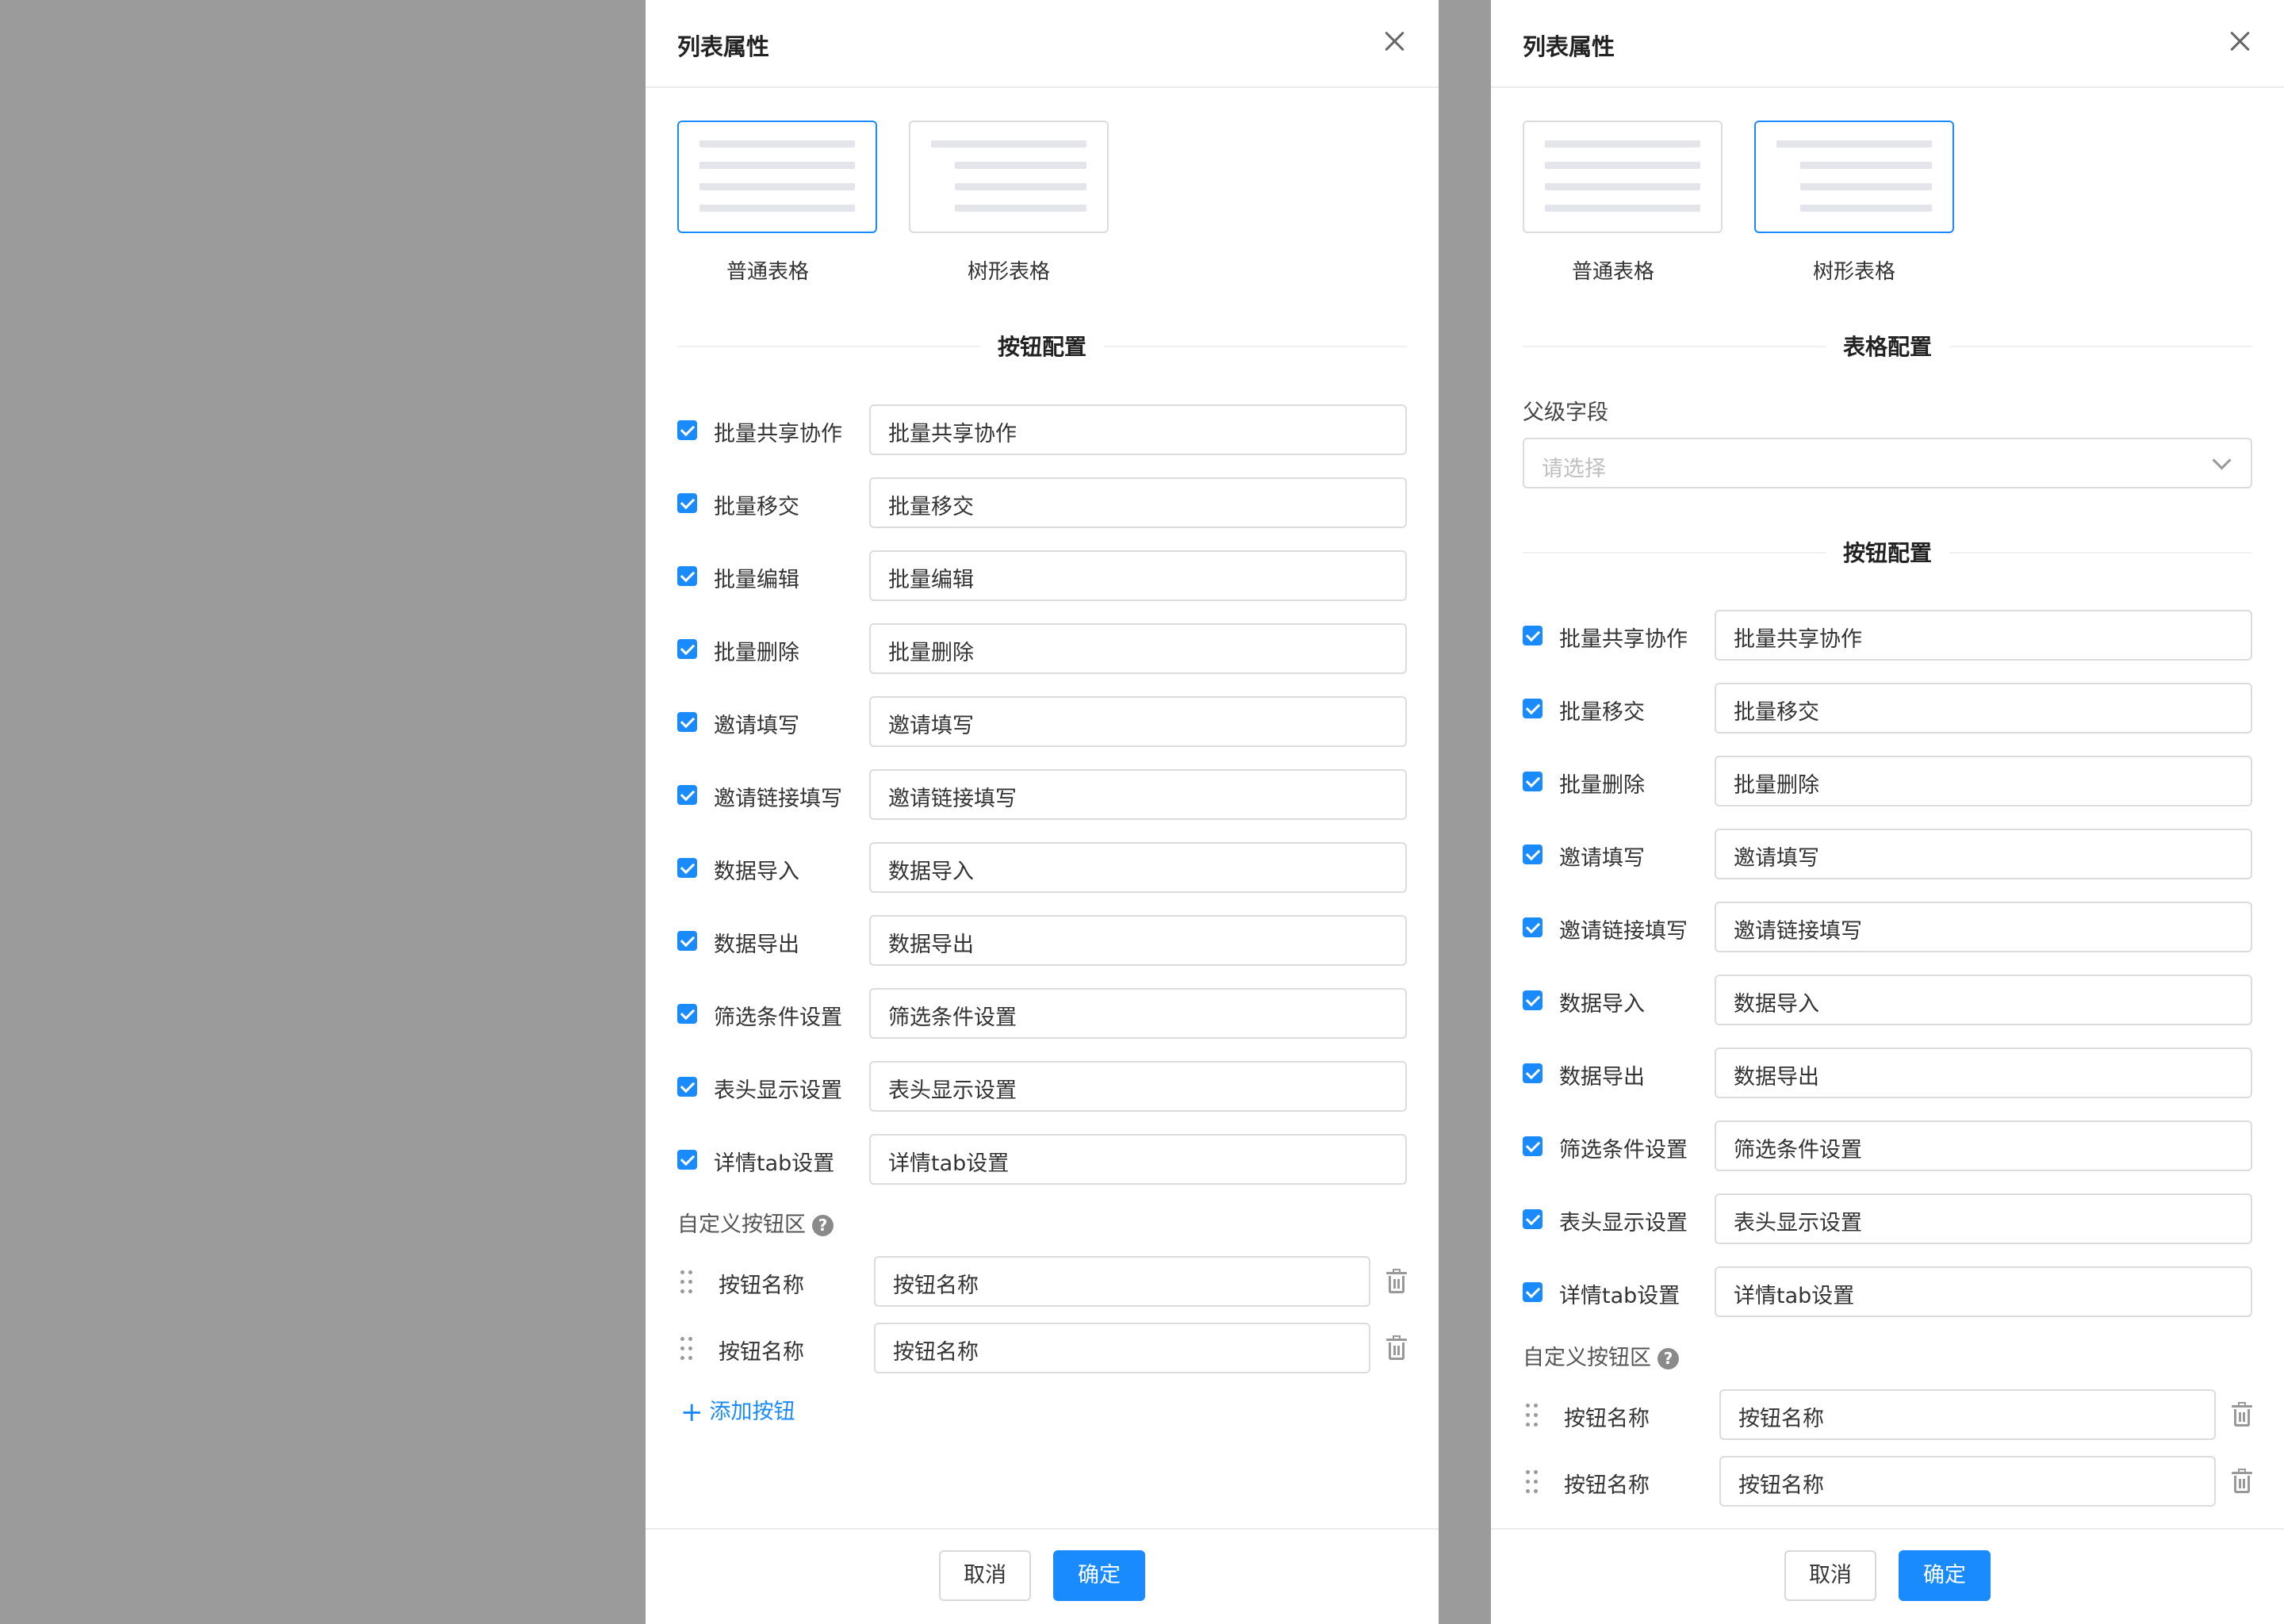 Image resolution: width=2284 pixels, height=1624 pixels. I want to click on button-config-row: 详情tab设置 详情tab设置, so click(1887, 1291).